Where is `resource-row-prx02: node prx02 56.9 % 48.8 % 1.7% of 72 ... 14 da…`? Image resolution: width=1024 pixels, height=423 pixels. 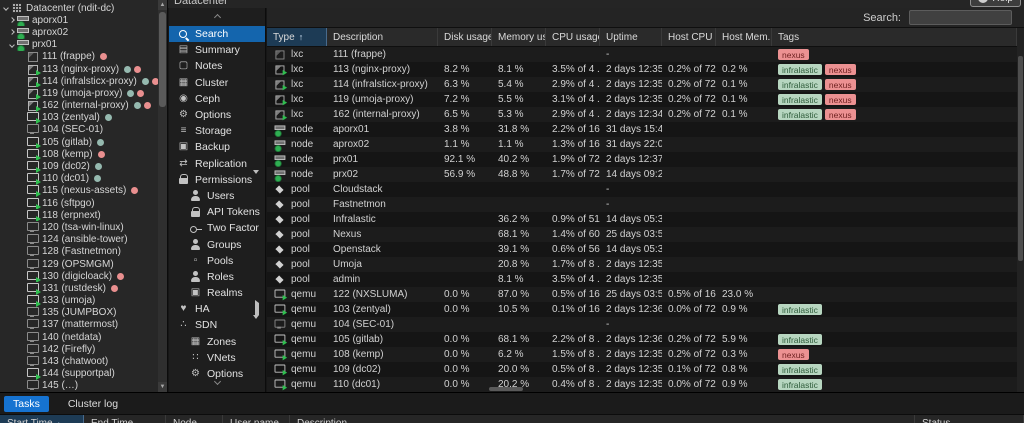 resource-row-prx02: node prx02 56.9 % 48.8 % 1.7% of 72 ... 14 da… is located at coordinates (645, 174).